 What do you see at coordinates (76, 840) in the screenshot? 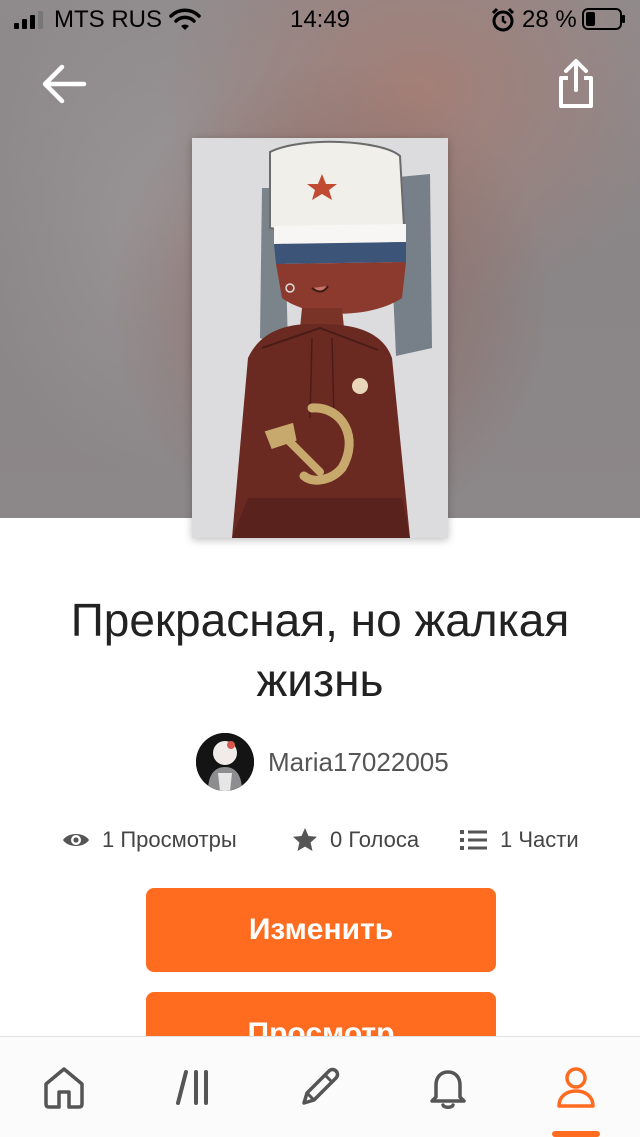
I see `eye-icon` at bounding box center [76, 840].